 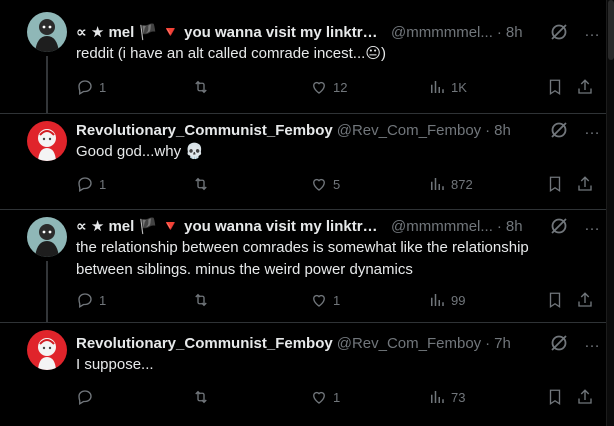 I want to click on like-button: 5, so click(x=325, y=184).